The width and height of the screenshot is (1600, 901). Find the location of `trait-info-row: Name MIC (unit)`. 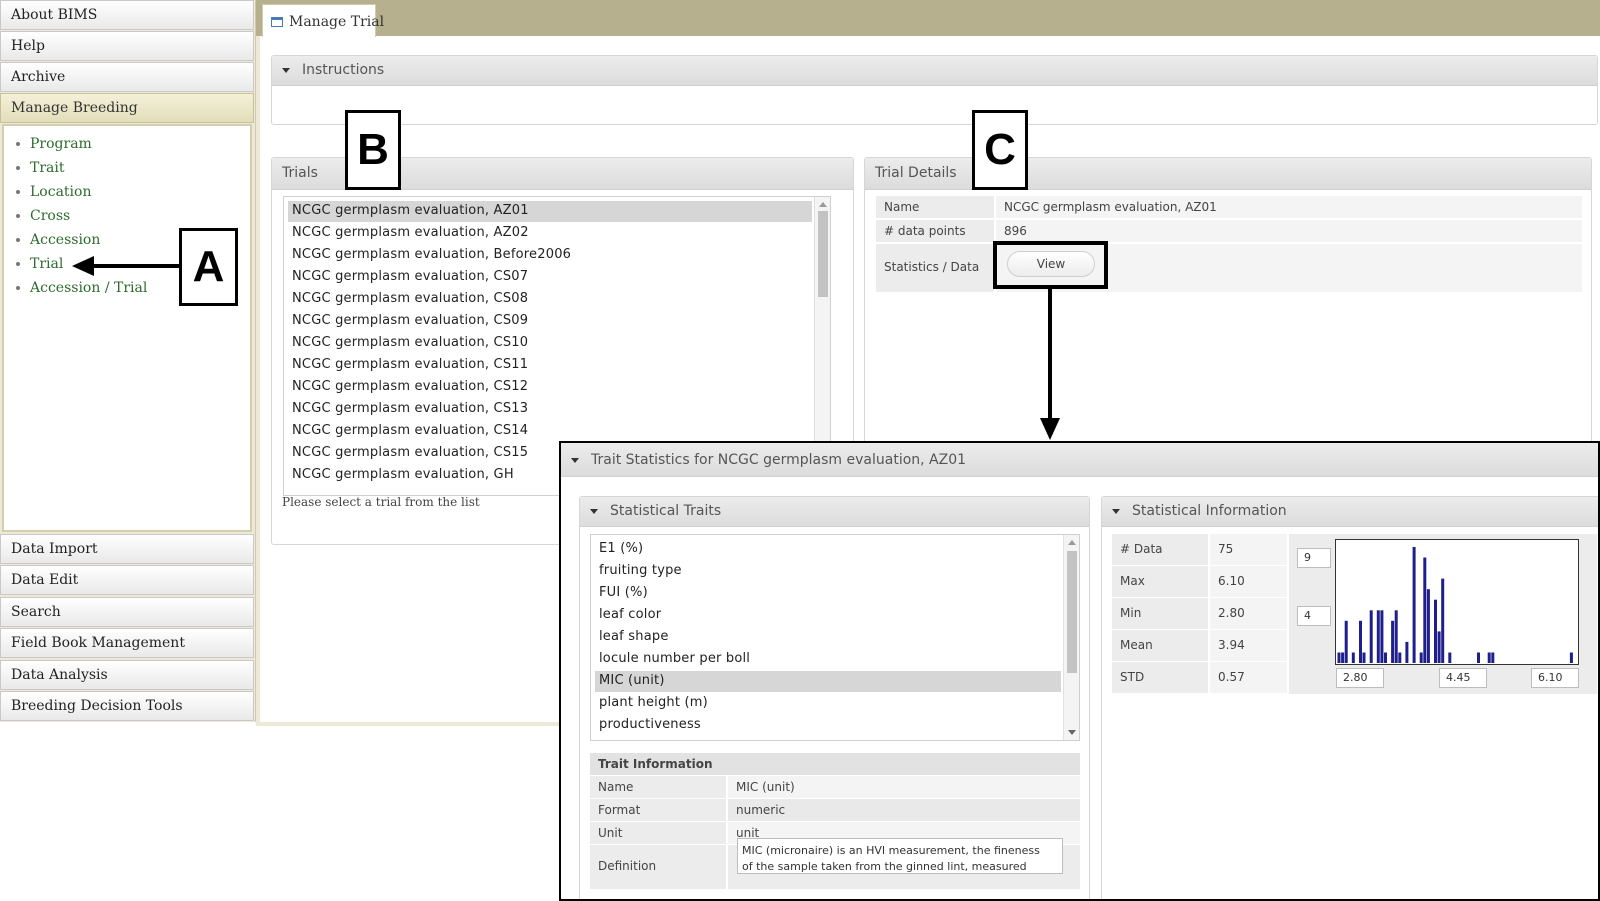

trait-info-row: Name MIC (unit) is located at coordinates (835, 787).